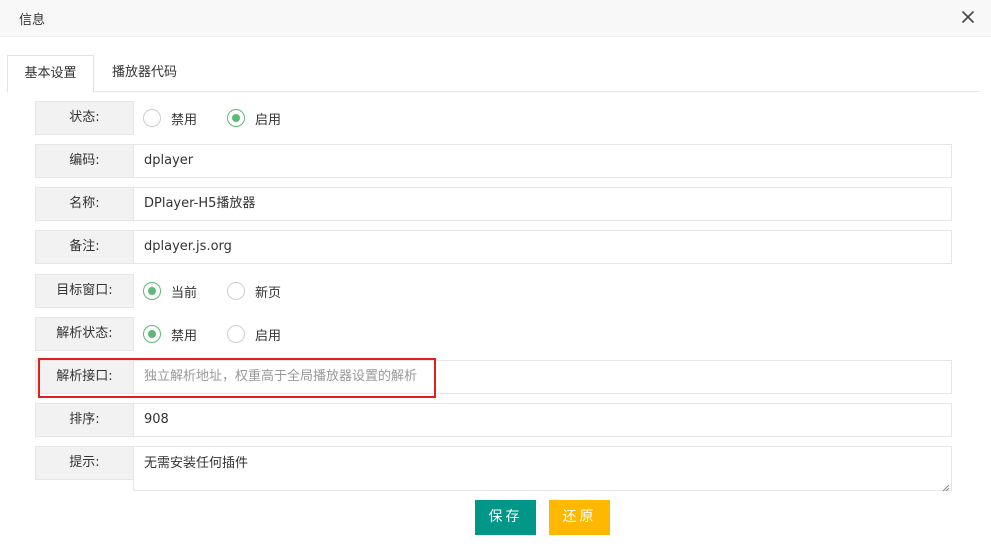 This screenshot has width=991, height=550. Describe the element at coordinates (144, 73) in the screenshot. I see `tab-player-code: 播放器代码` at that location.